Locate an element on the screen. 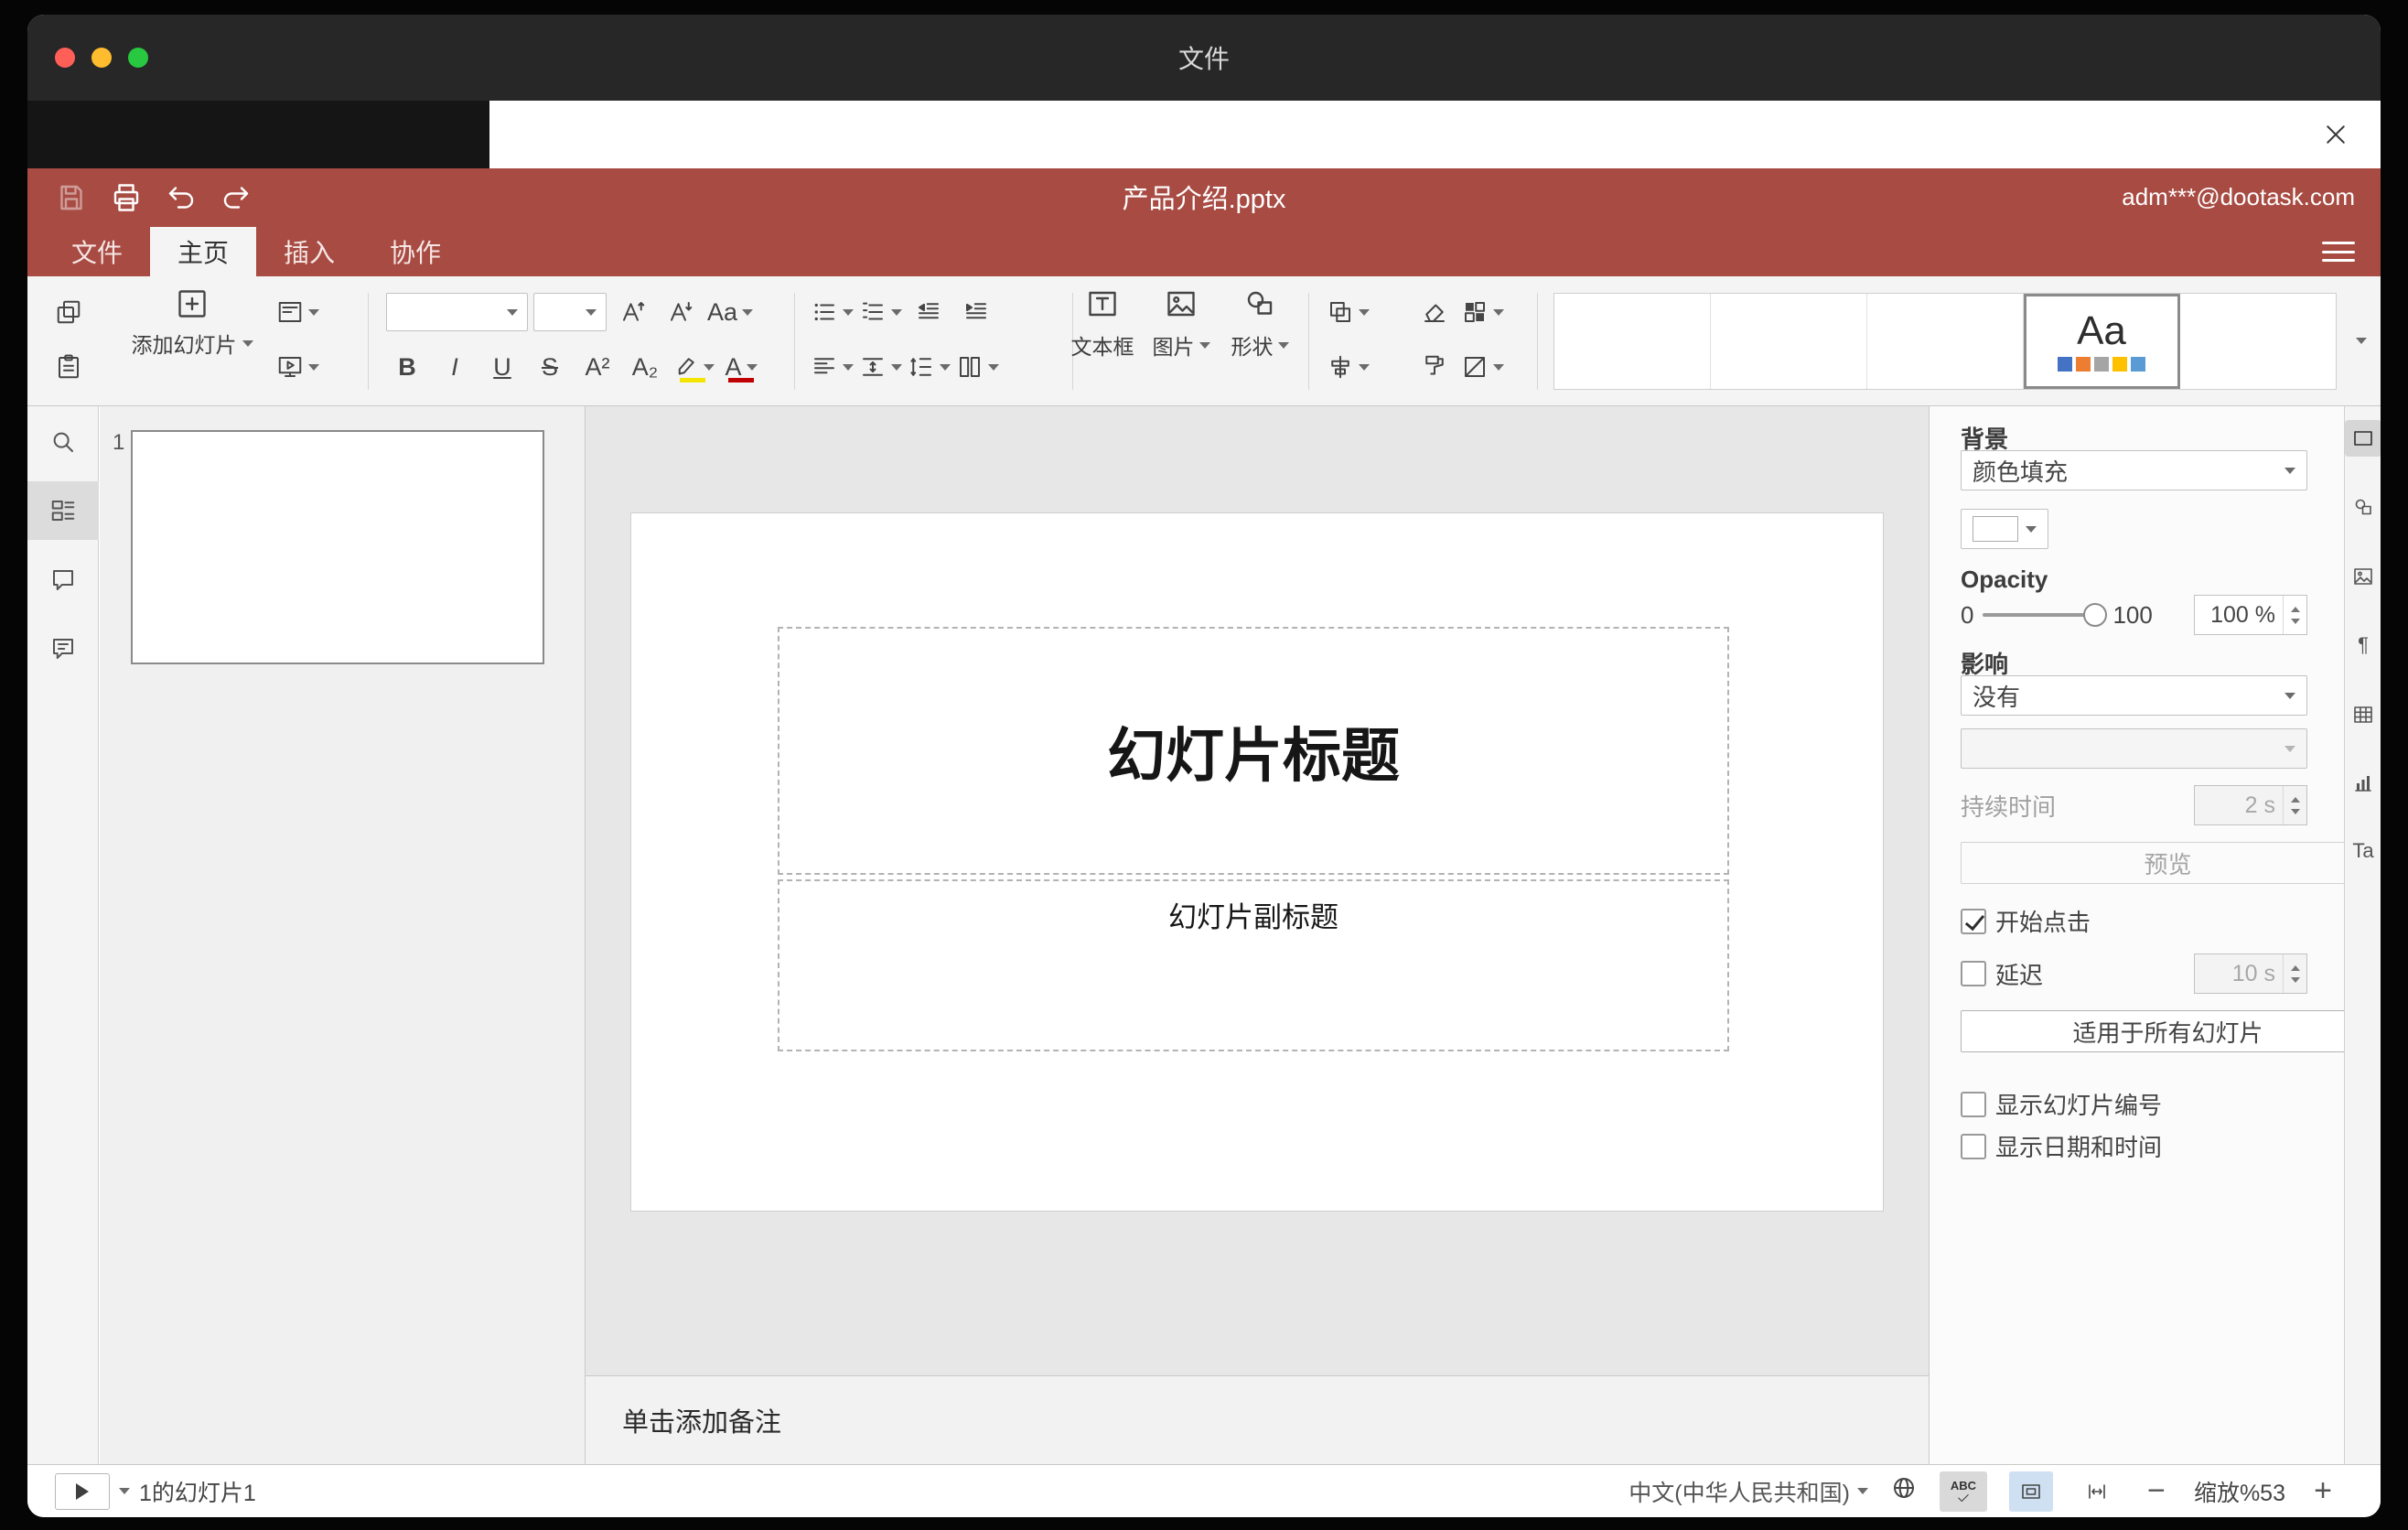  slides-panel-button is located at coordinates (63, 510).